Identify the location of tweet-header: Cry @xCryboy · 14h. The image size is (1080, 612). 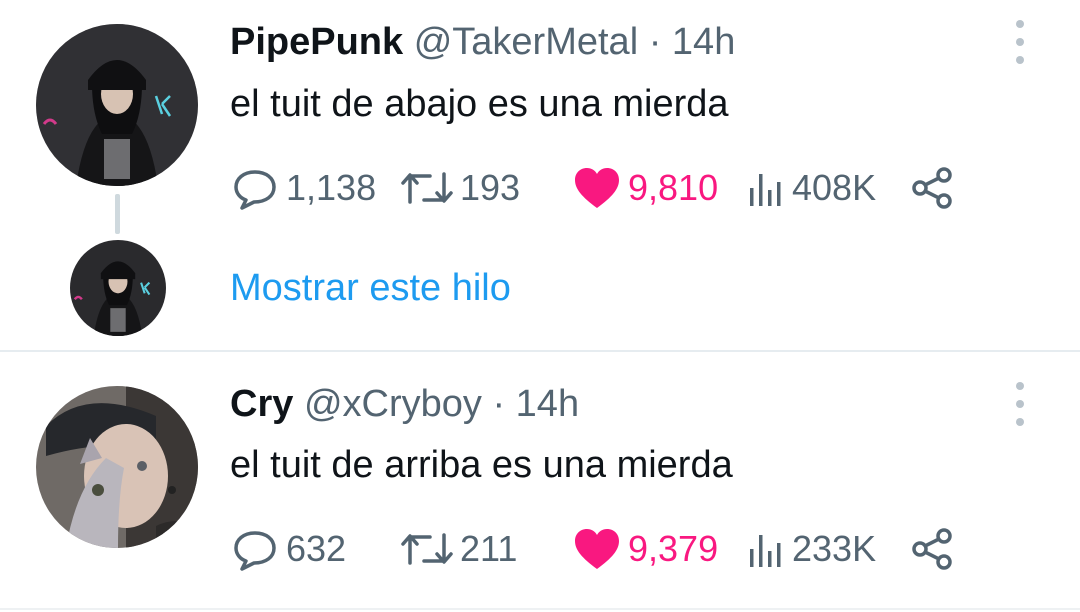
(404, 404).